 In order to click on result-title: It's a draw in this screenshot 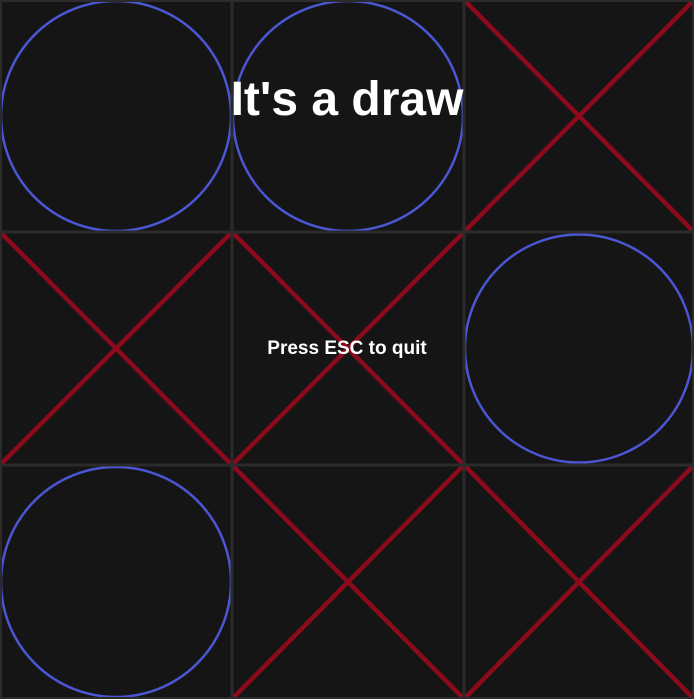, I will do `click(347, 99)`.